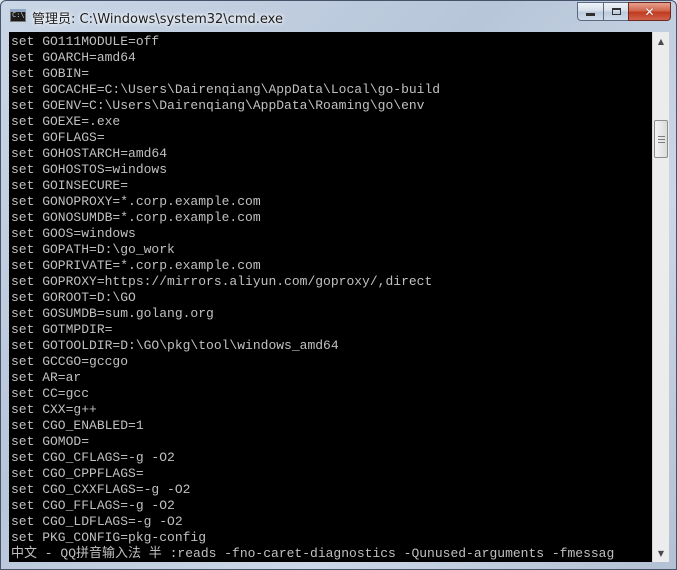 This screenshot has width=677, height=570. What do you see at coordinates (70, 361) in the screenshot?
I see `console-line: set GCCGO=gccgo` at bounding box center [70, 361].